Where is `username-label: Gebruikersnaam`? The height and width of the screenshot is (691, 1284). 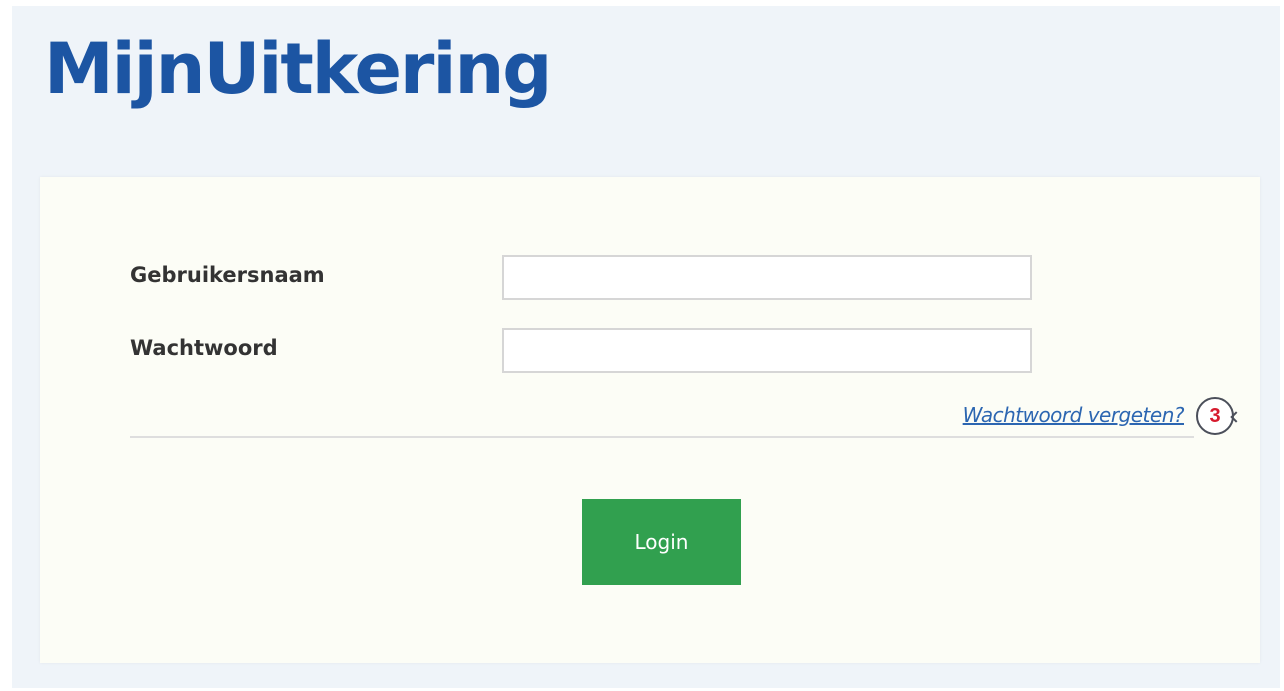 username-label: Gebruikersnaam is located at coordinates (227, 275).